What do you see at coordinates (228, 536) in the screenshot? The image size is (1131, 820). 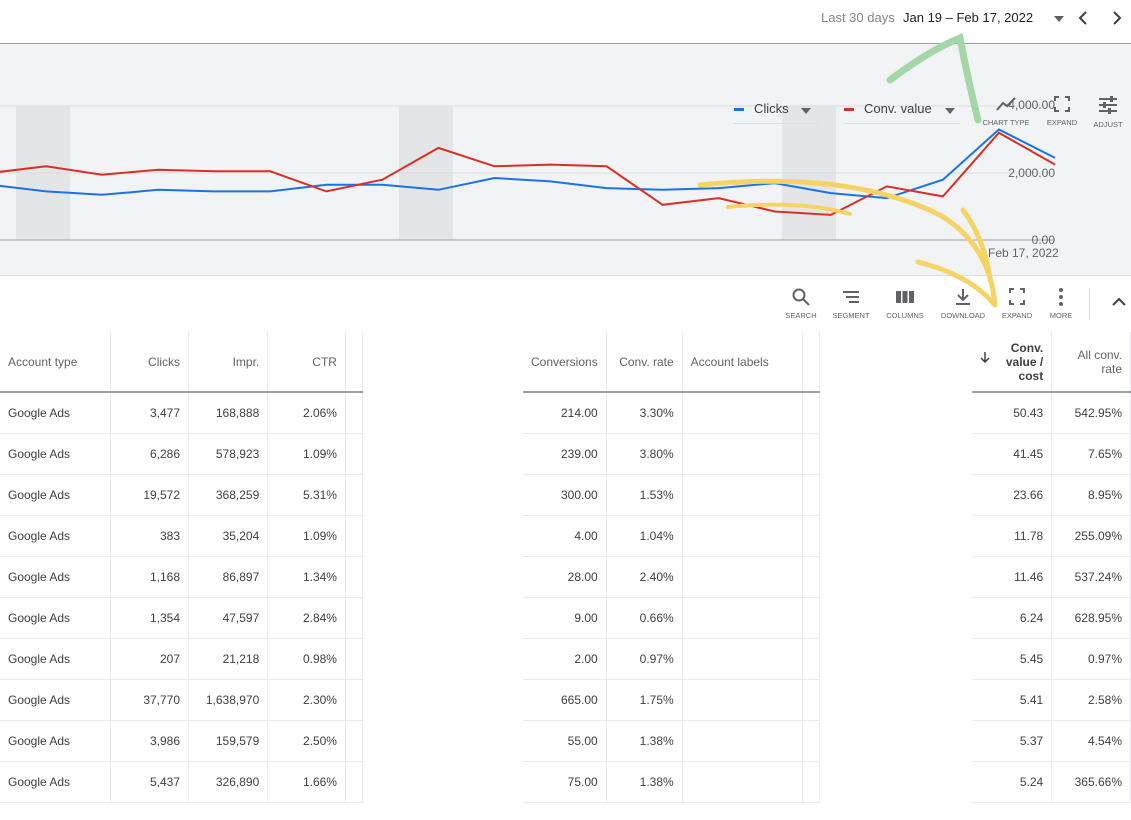 I see `table-cell: 35,204` at bounding box center [228, 536].